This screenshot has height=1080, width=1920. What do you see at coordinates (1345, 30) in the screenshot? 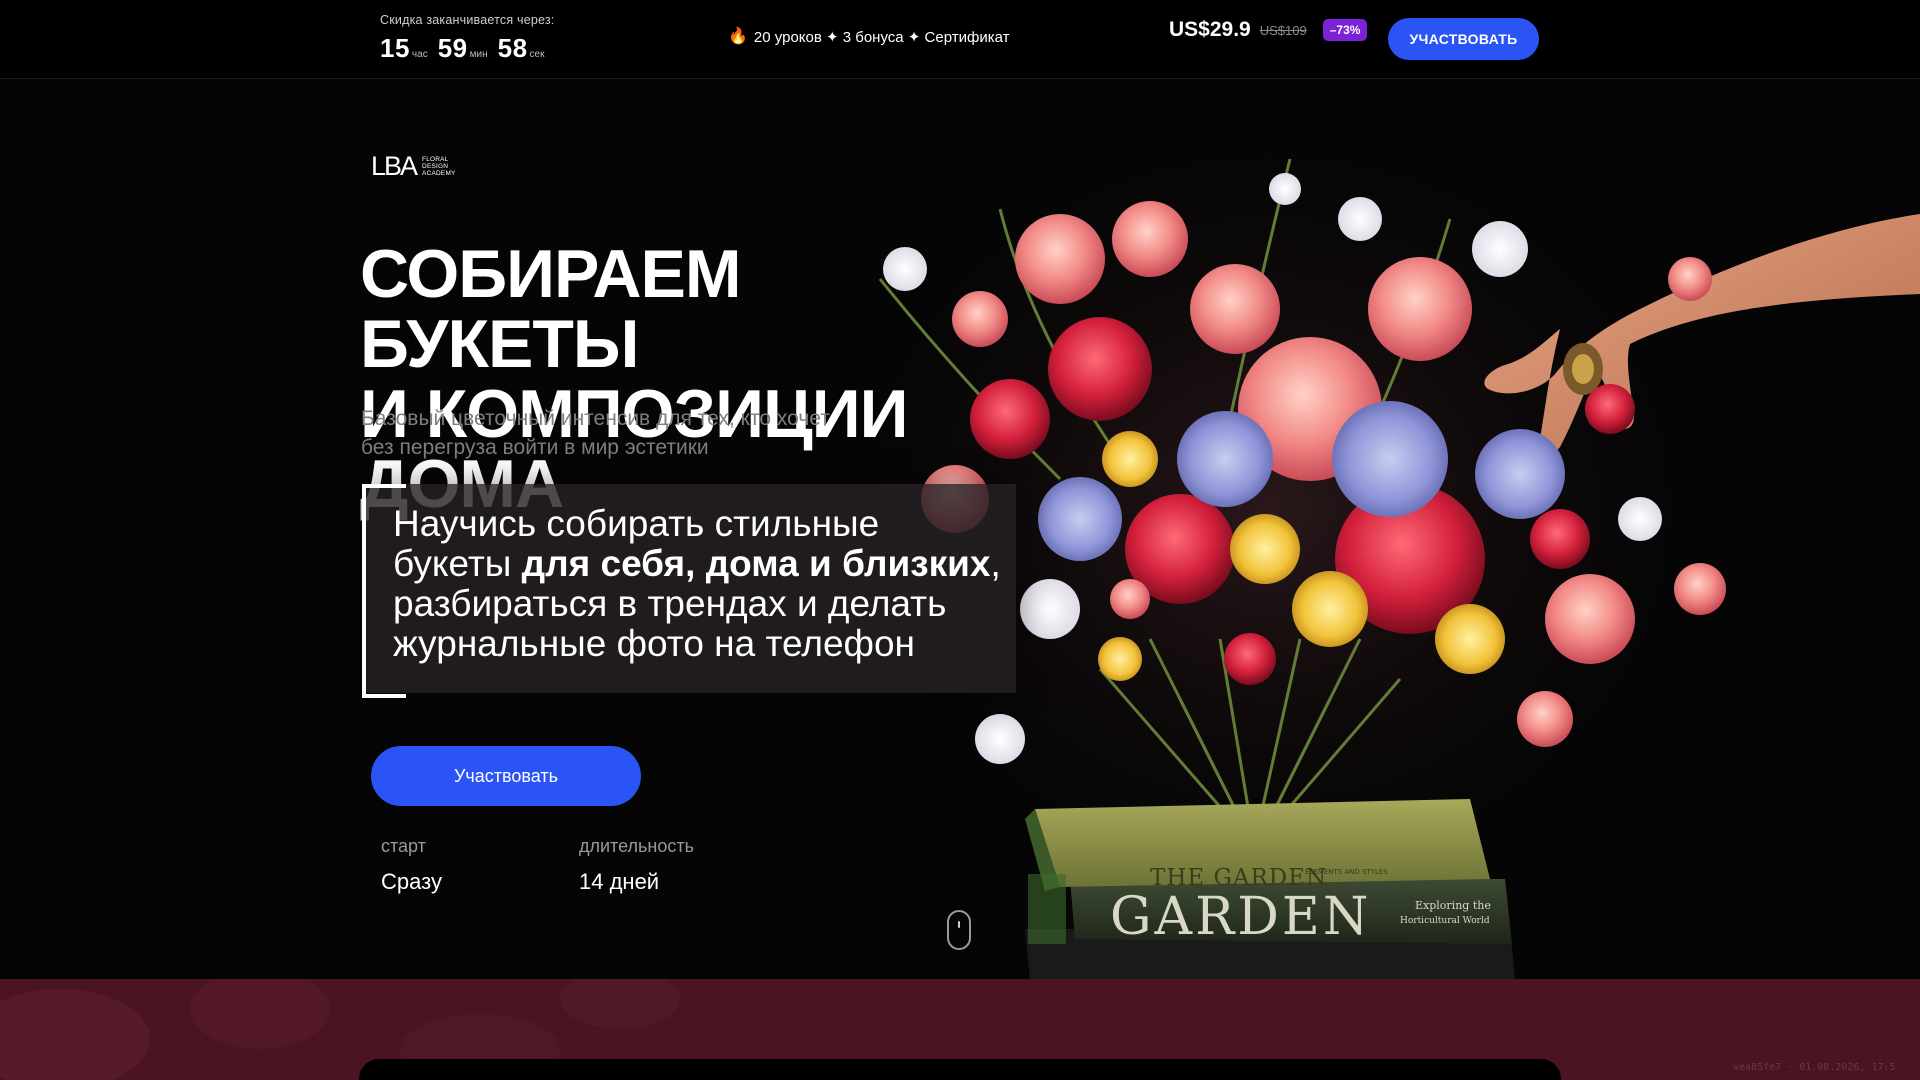
I see `discount-badge: –73%` at bounding box center [1345, 30].